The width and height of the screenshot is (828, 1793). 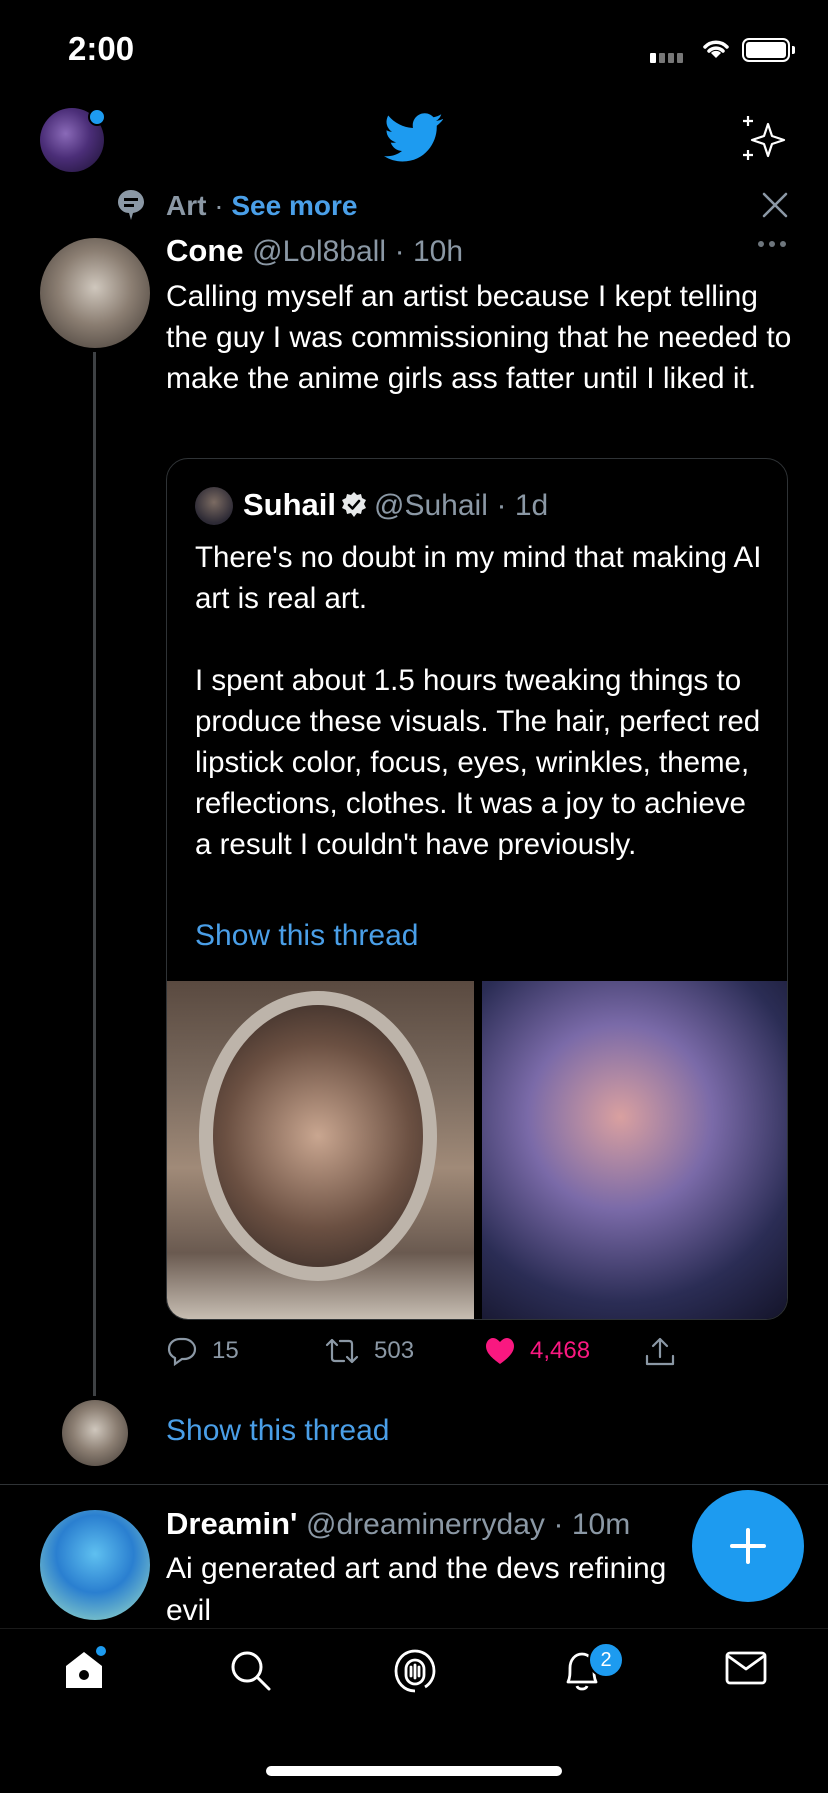 What do you see at coordinates (429, 251) in the screenshot?
I see `tweet-time: · 10h` at bounding box center [429, 251].